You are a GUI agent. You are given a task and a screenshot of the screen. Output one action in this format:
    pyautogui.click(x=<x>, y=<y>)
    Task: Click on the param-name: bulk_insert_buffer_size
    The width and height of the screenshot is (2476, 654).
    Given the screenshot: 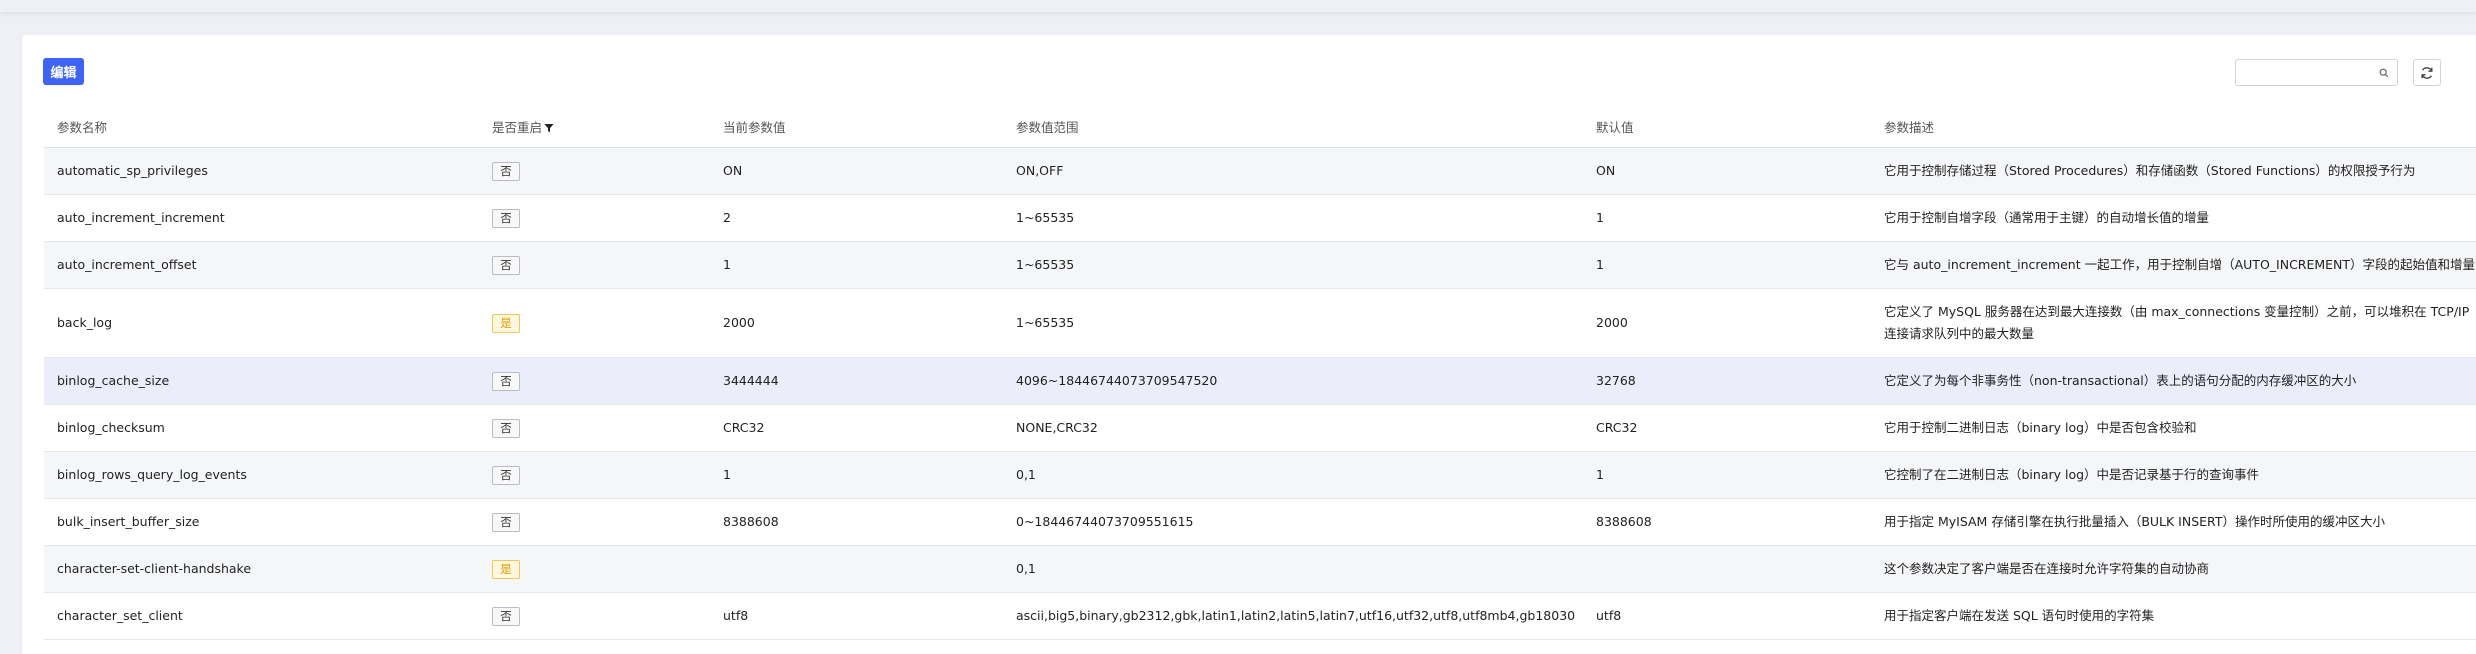 What is the action you would take?
    pyautogui.click(x=261, y=522)
    